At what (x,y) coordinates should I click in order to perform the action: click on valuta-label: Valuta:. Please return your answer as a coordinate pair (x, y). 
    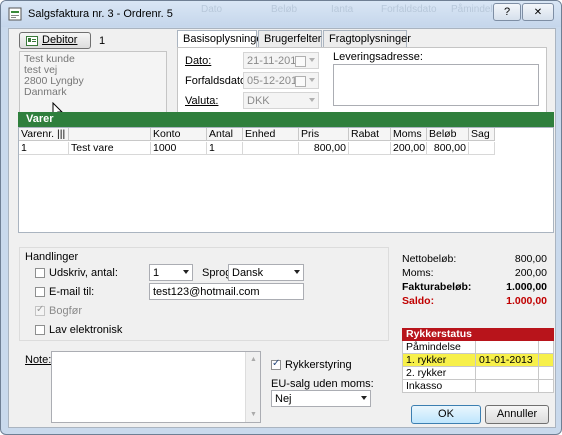
    Looking at the image, I should click on (202, 101).